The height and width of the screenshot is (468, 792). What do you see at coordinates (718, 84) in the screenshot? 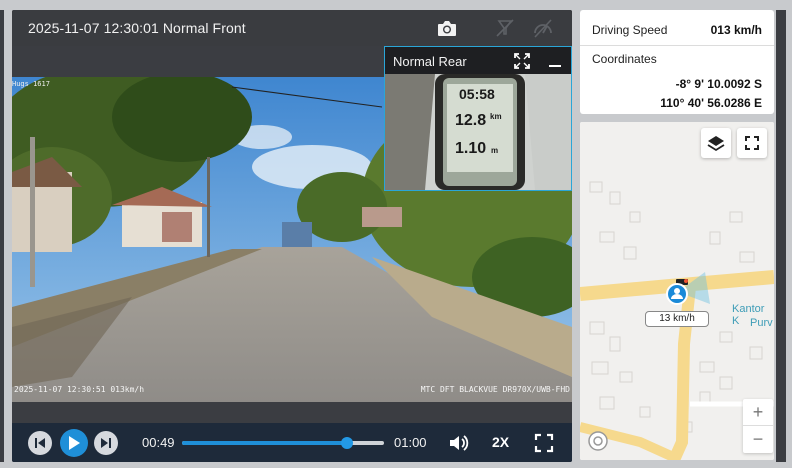
I see `latitude-value: -8° 9' 10.0092 S` at bounding box center [718, 84].